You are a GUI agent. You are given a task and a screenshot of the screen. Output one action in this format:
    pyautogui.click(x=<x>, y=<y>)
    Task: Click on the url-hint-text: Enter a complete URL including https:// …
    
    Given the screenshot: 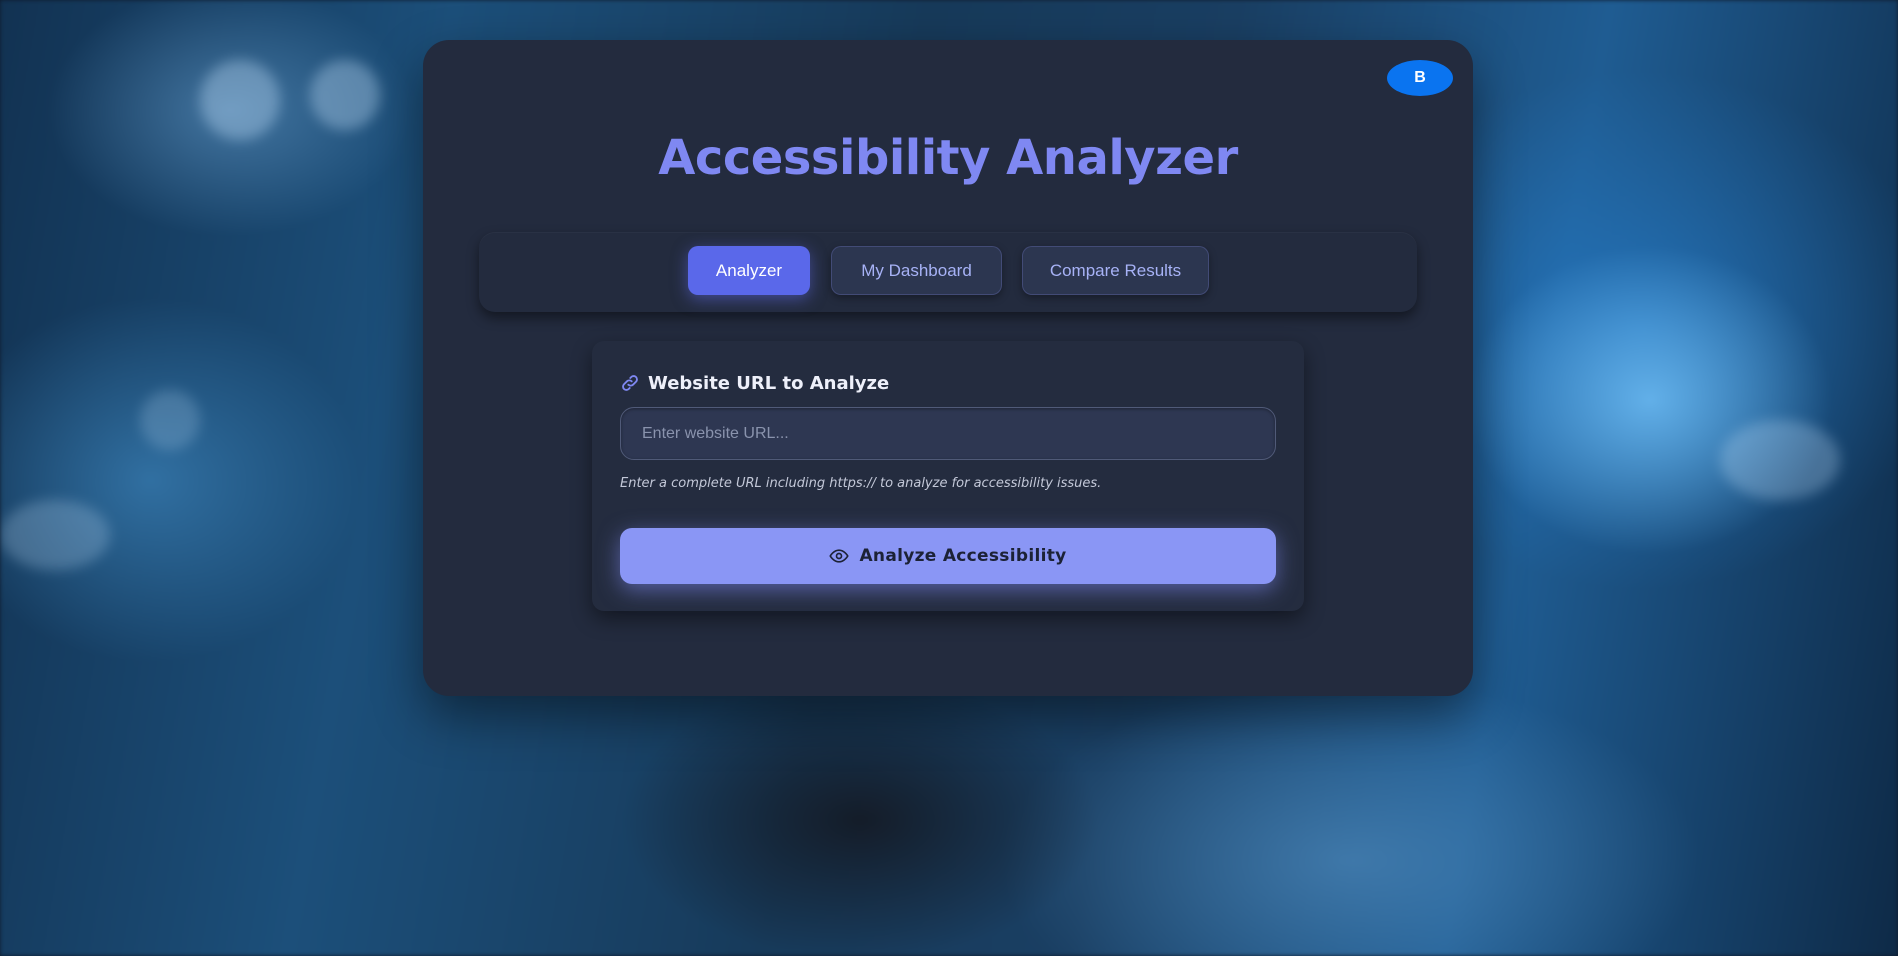 What is the action you would take?
    pyautogui.click(x=861, y=483)
    